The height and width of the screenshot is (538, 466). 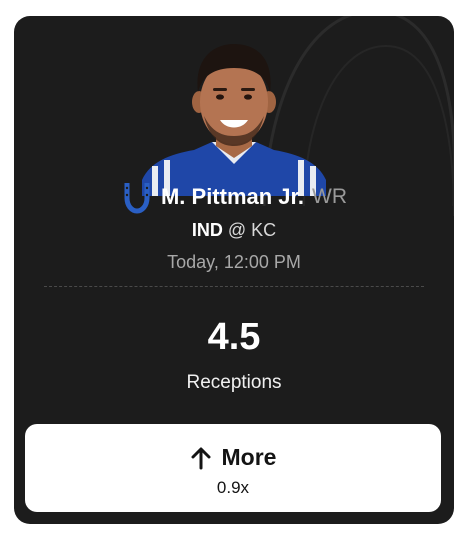 What do you see at coordinates (137, 198) in the screenshot?
I see `horseshoe-icon` at bounding box center [137, 198].